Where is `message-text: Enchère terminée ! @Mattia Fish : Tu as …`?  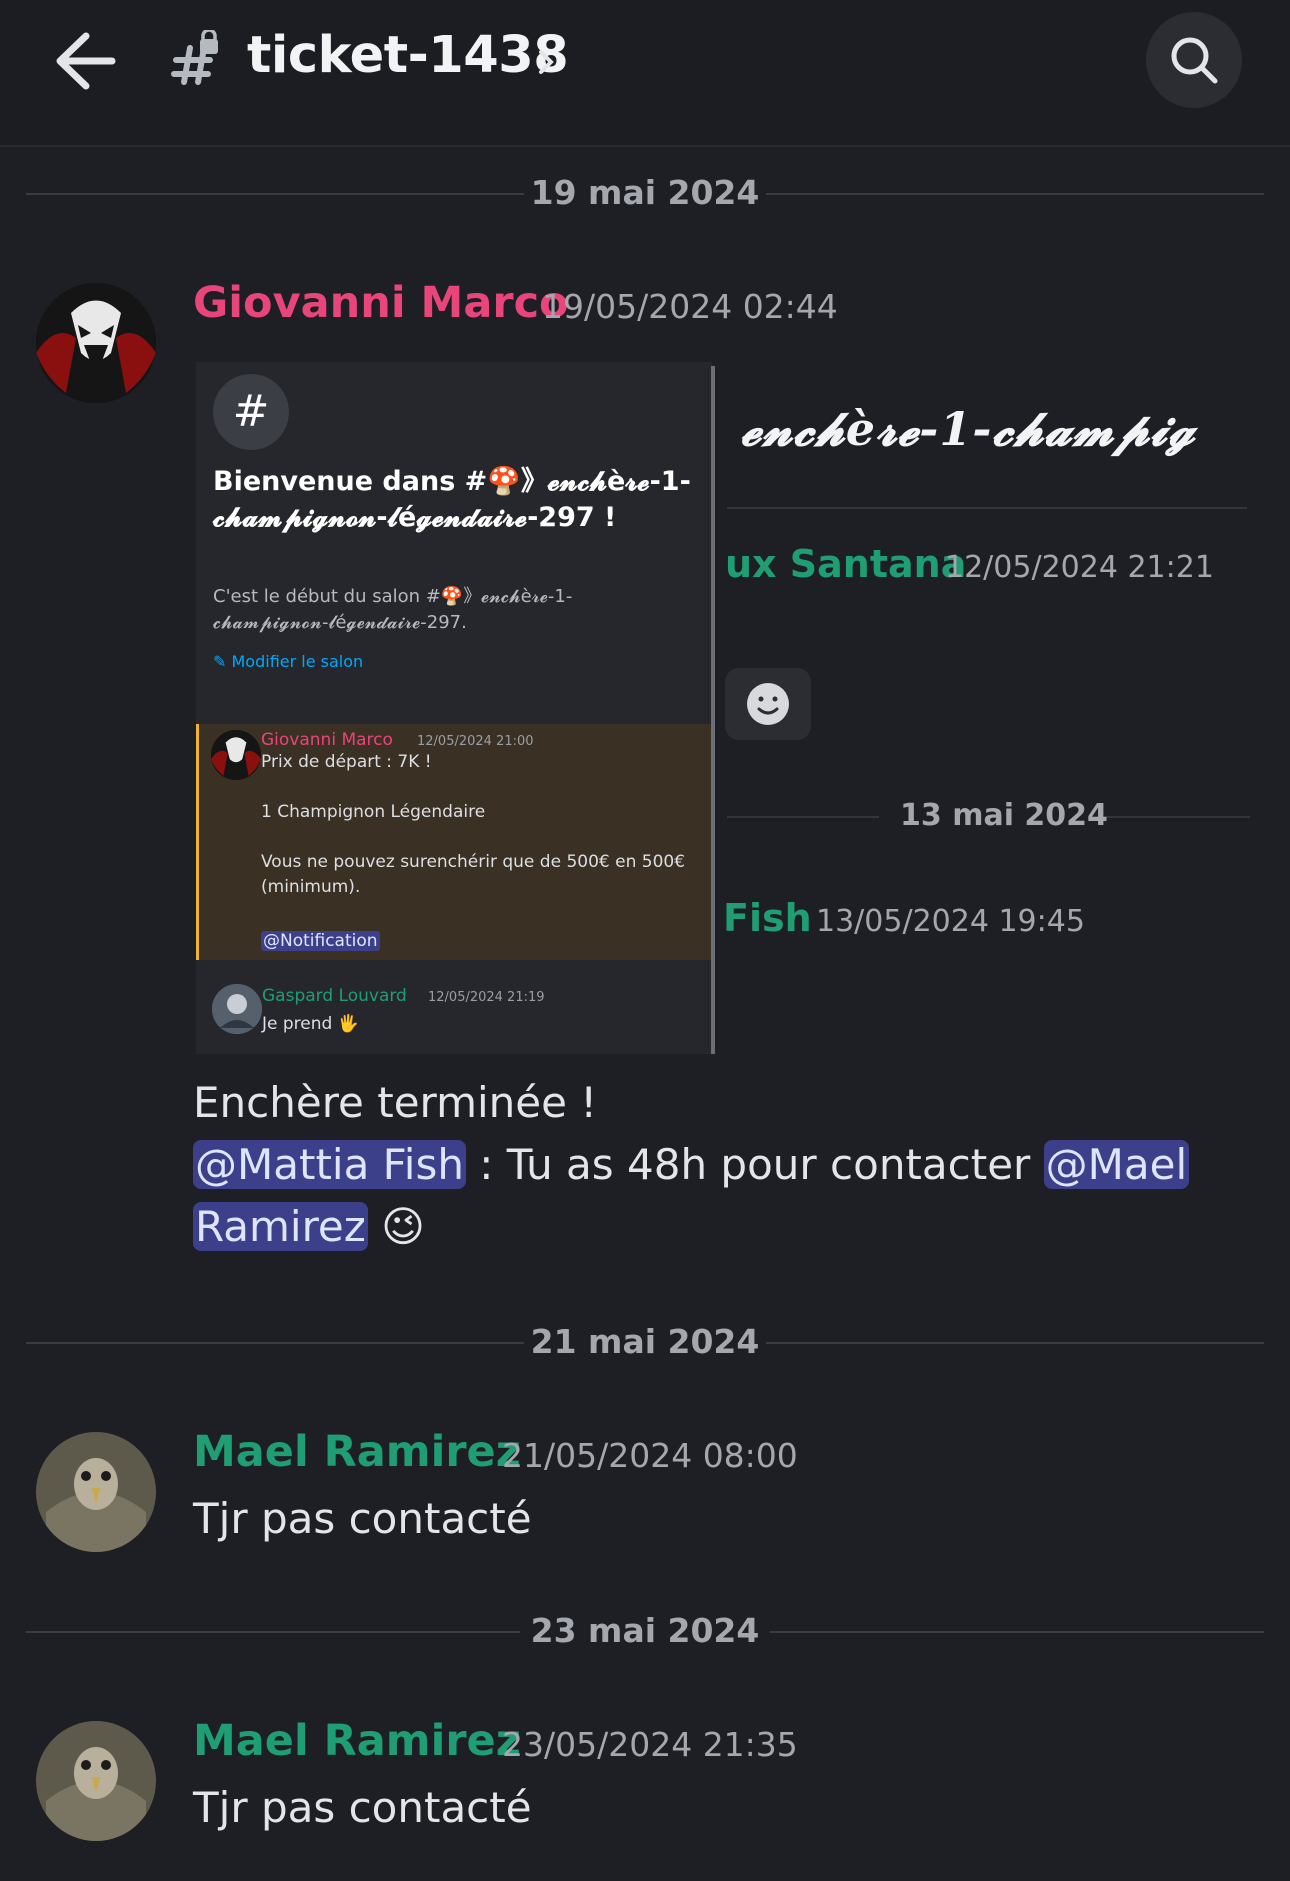 message-text: Enchère terminée ! @Mattia Fish : Tu as … is located at coordinates (723, 1165).